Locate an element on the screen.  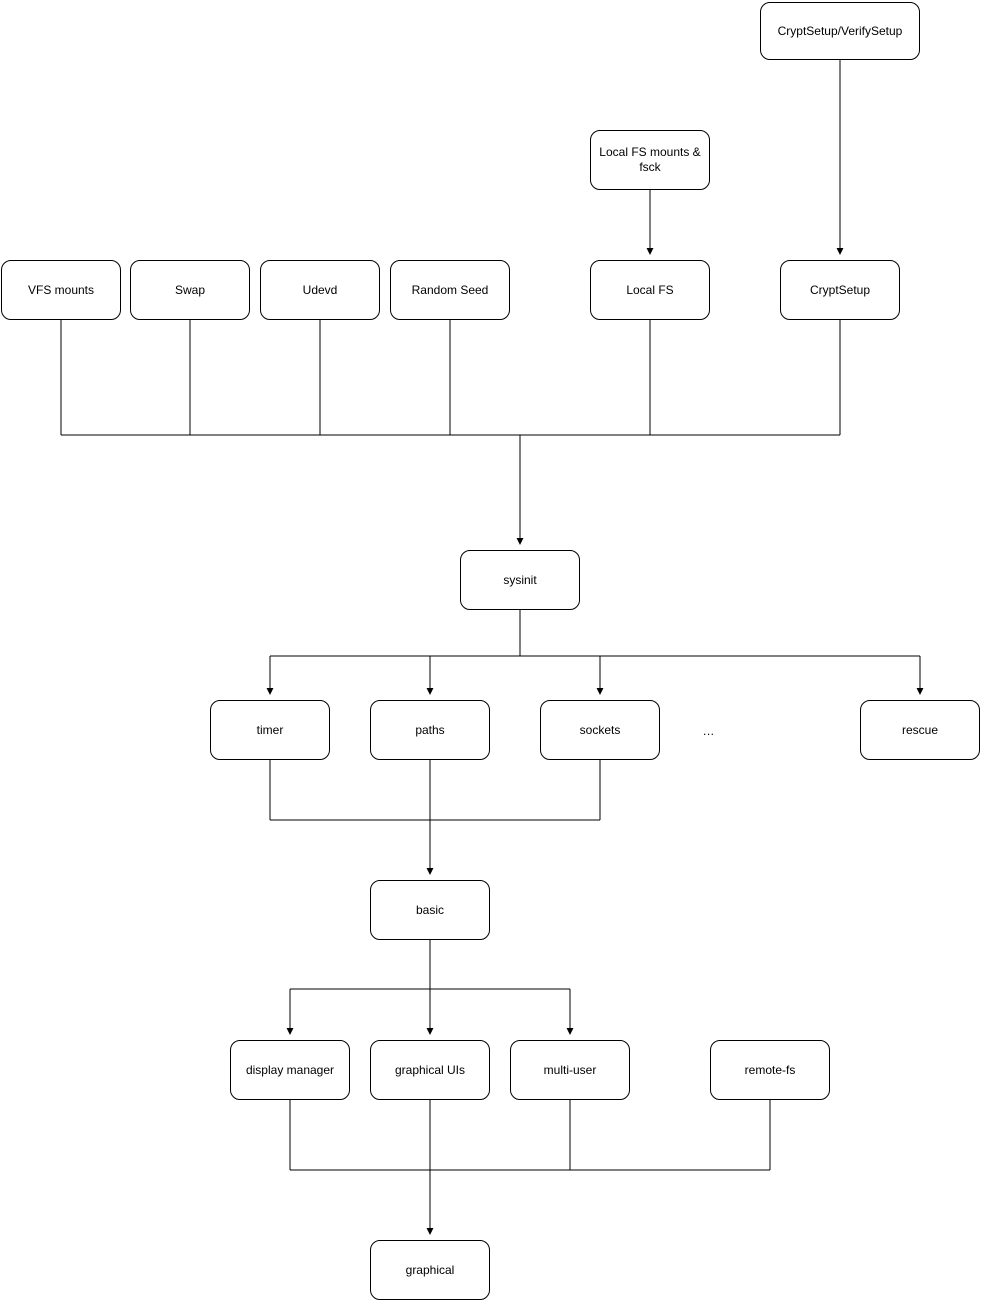
node-graphical-uis: graphical UIs is located at coordinates (430, 1070).